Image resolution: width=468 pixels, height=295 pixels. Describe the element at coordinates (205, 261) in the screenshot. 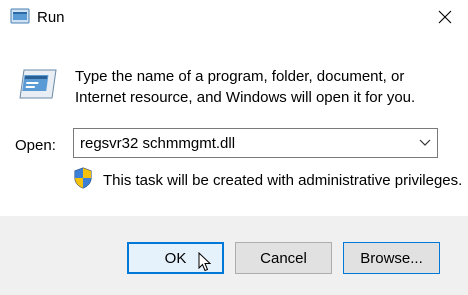

I see `mouse-cursor-icon` at that location.